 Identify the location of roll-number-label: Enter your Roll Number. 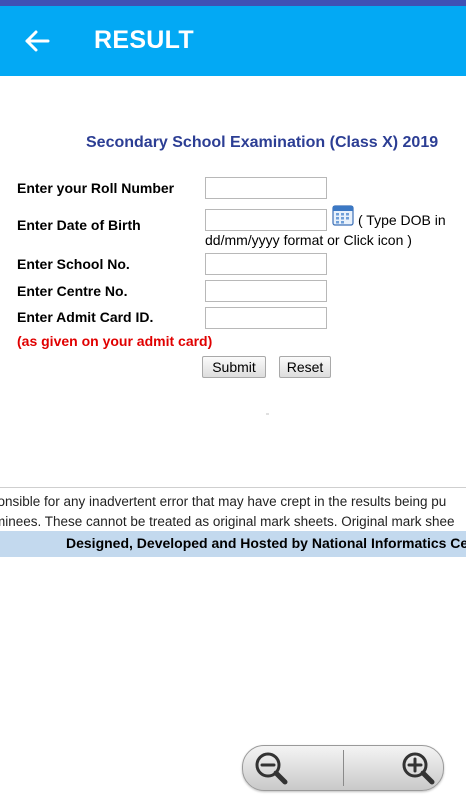
(96, 188).